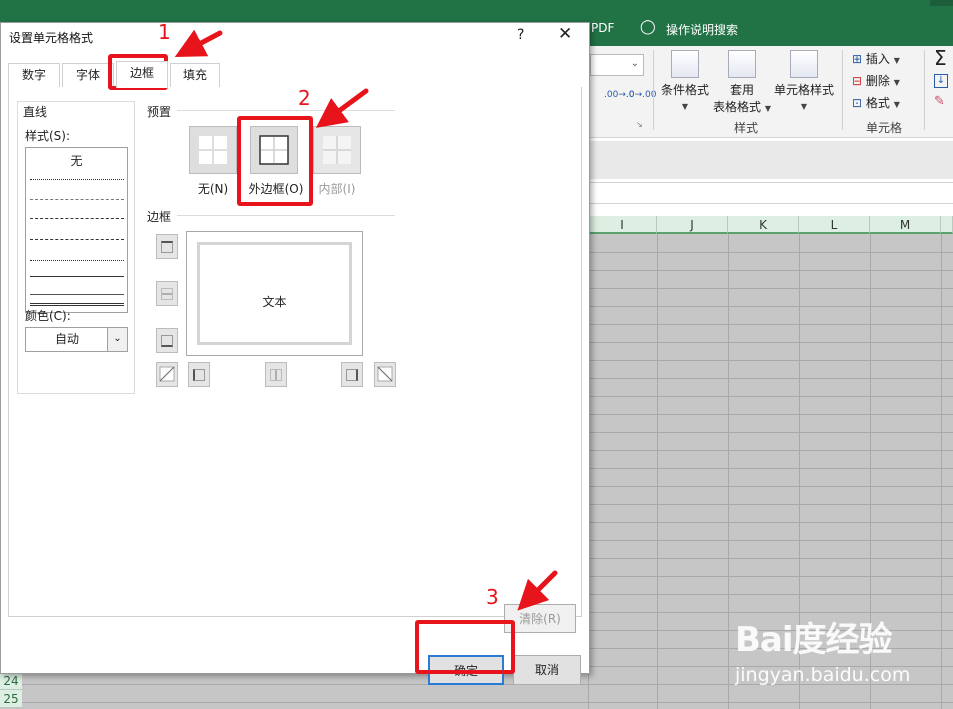  I want to click on baidu-watermark-url: jingyan.baidu.com, so click(823, 675).